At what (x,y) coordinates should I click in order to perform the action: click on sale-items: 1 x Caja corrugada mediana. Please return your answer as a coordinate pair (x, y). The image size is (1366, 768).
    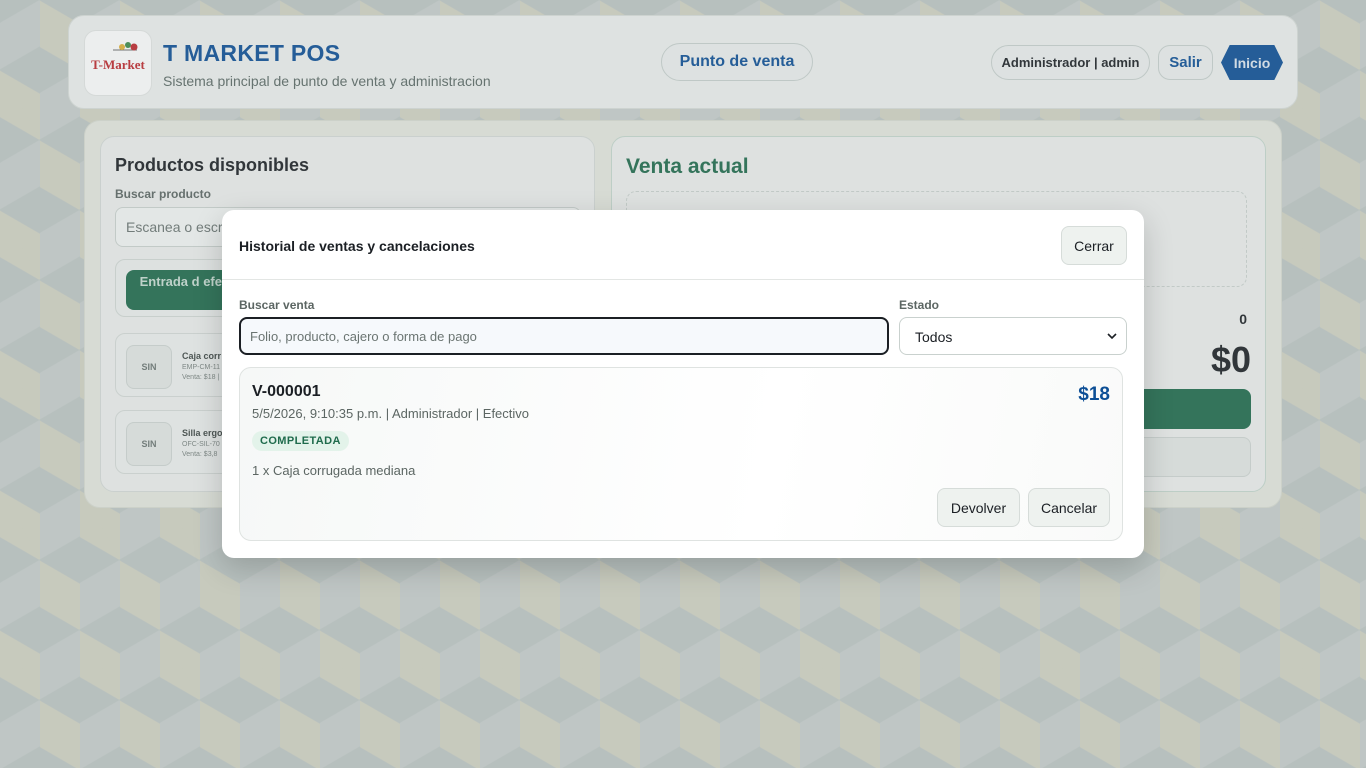
    Looking at the image, I should click on (334, 470).